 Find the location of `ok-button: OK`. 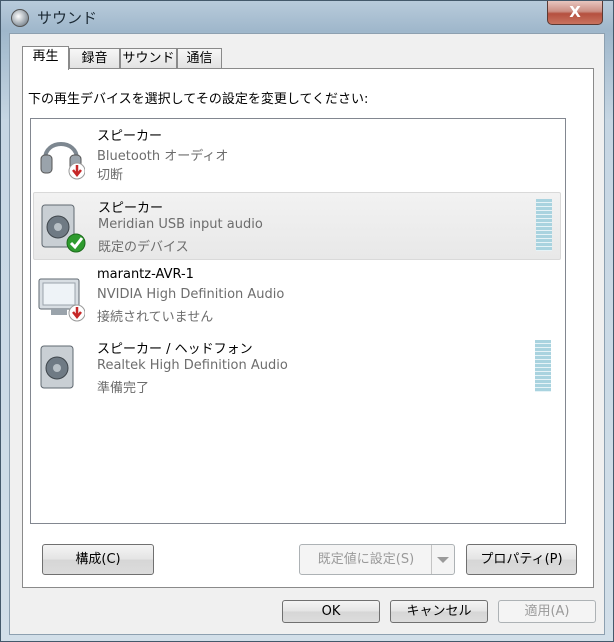

ok-button: OK is located at coordinates (331, 611).